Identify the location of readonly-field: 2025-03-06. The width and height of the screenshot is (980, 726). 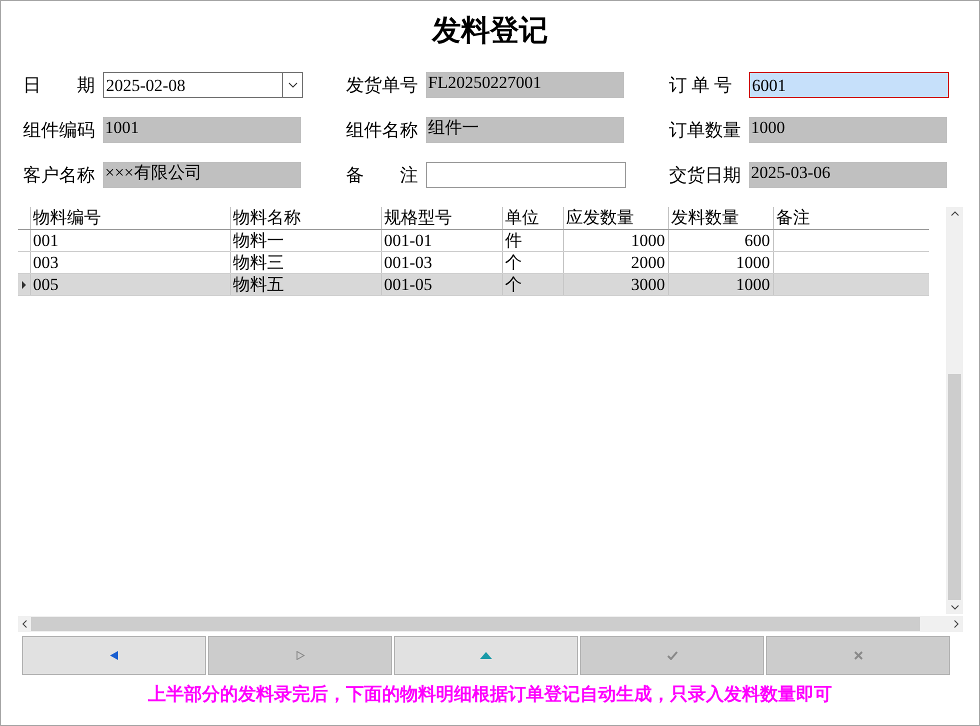
(848, 175).